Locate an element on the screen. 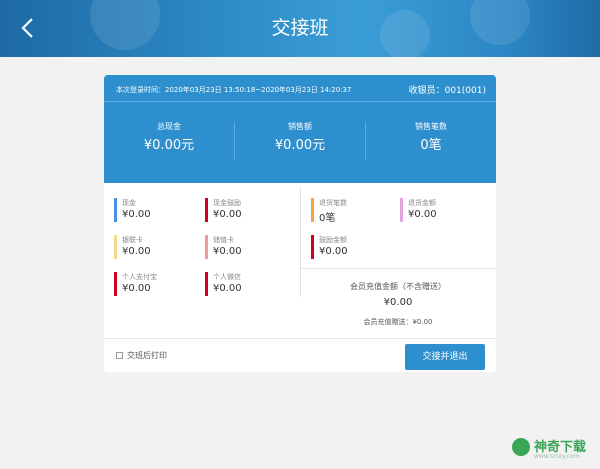 The height and width of the screenshot is (469, 600). payment-label: 银联卡 is located at coordinates (132, 240).